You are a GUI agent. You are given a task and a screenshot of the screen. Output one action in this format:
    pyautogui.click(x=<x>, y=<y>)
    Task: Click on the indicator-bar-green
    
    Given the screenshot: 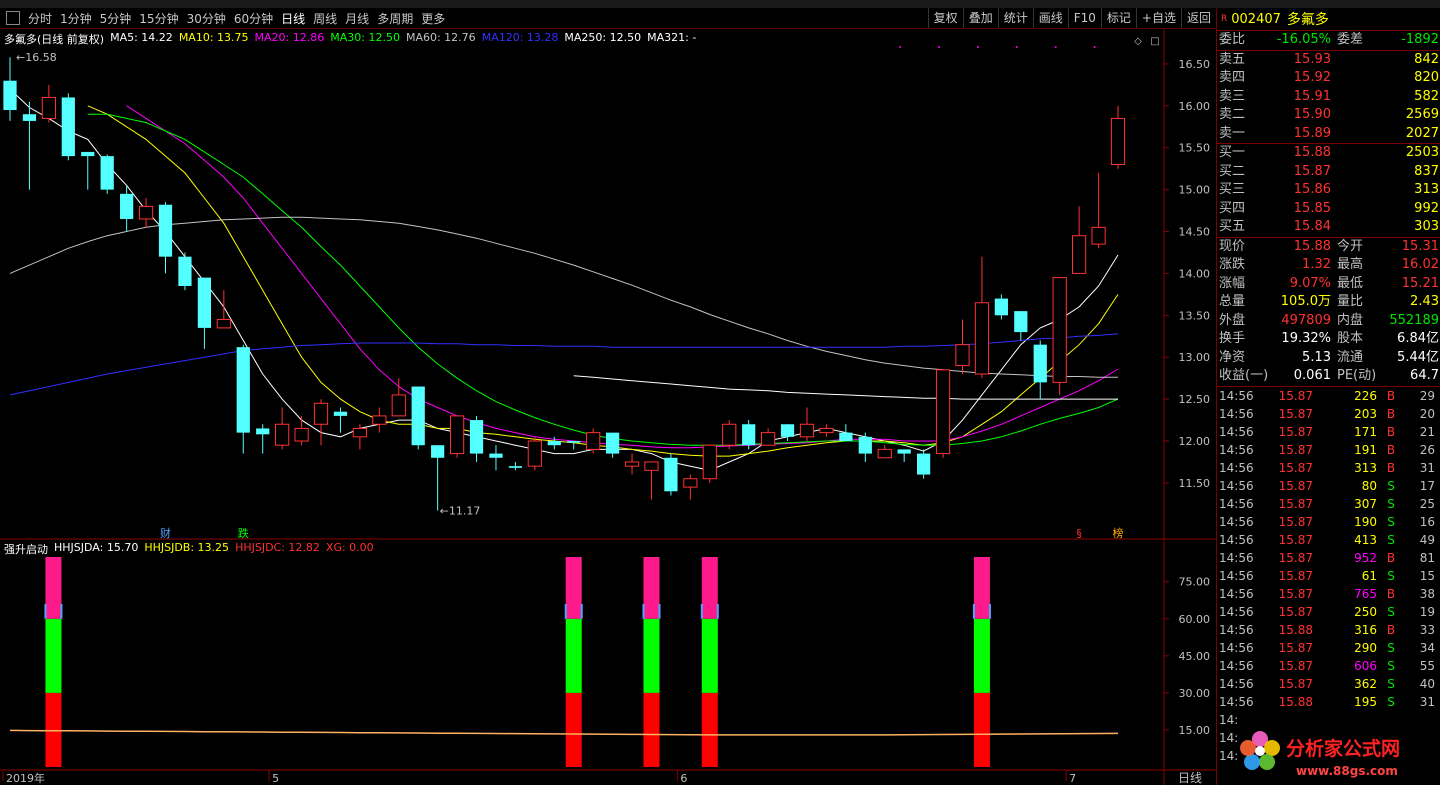 What is the action you would take?
    pyautogui.click(x=709, y=655)
    